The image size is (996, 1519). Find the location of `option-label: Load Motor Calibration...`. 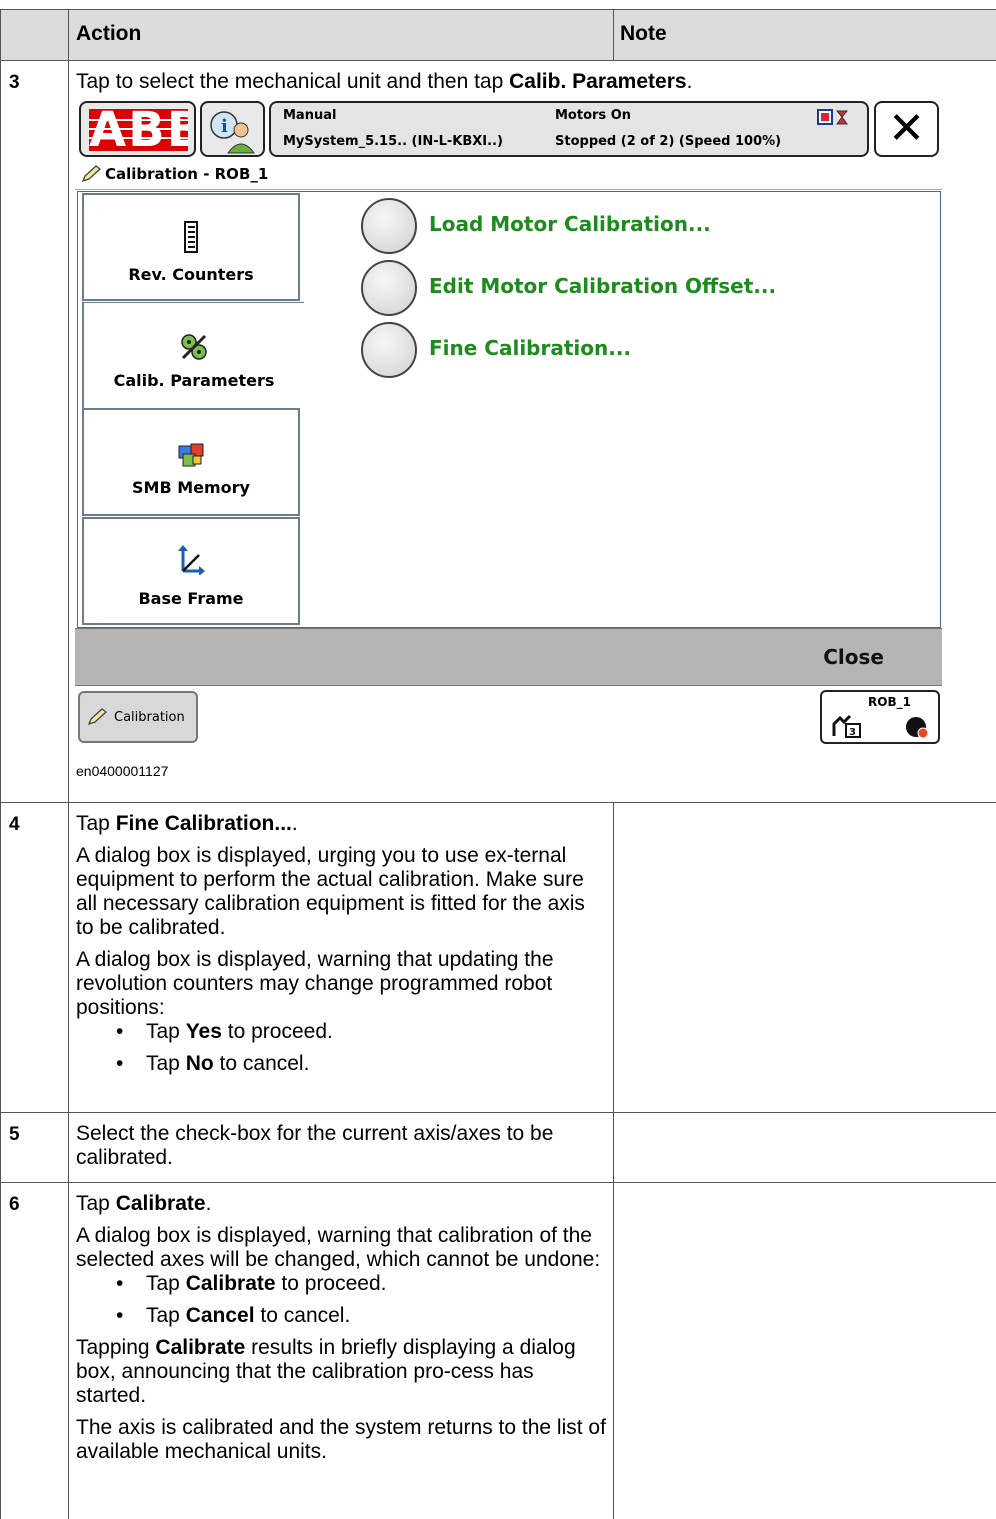

option-label: Load Motor Calibration... is located at coordinates (570, 224).